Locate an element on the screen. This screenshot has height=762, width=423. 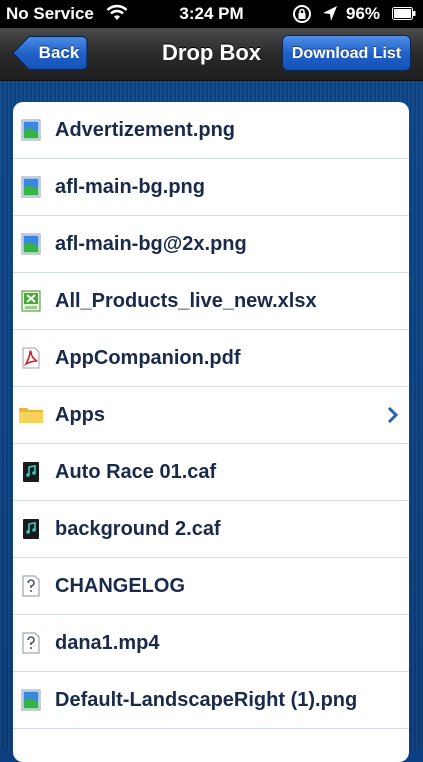
list-item: afl-main-bg.png is located at coordinates (211, 187).